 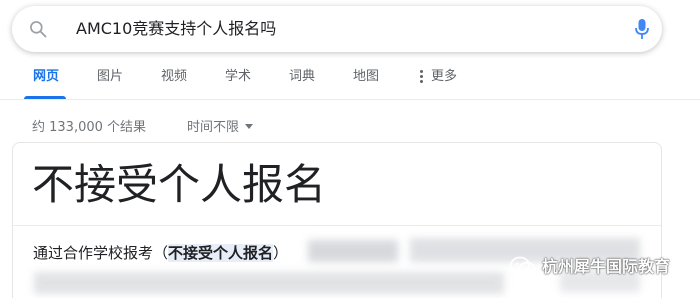 I want to click on watermark-text: 杭州犀牛国际教育, so click(x=606, y=266).